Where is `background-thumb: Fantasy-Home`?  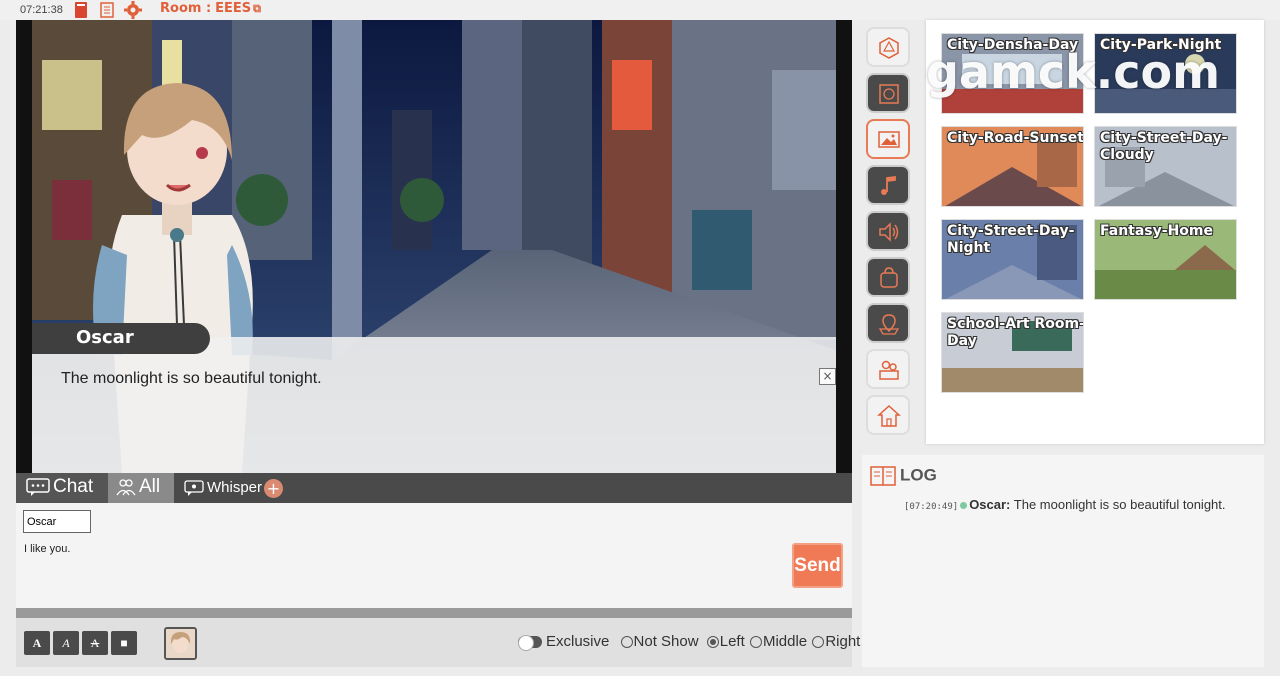 background-thumb: Fantasy-Home is located at coordinates (1165, 259).